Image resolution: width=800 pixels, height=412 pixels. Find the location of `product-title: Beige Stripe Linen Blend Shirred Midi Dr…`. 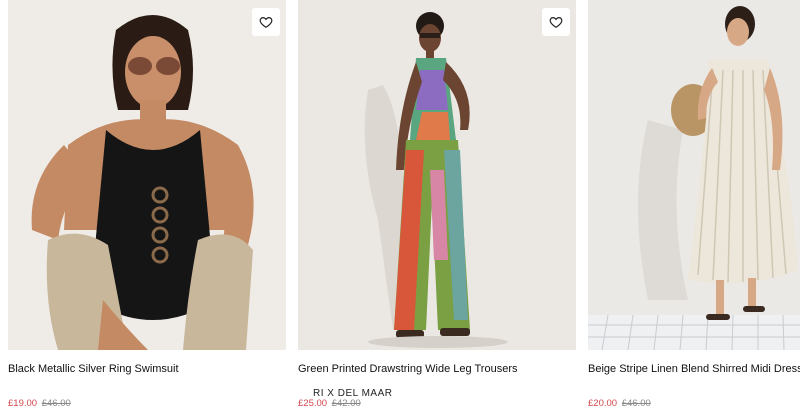

product-title: Beige Stripe Linen Blend Shirred Midi Dr… is located at coordinates (694, 369).